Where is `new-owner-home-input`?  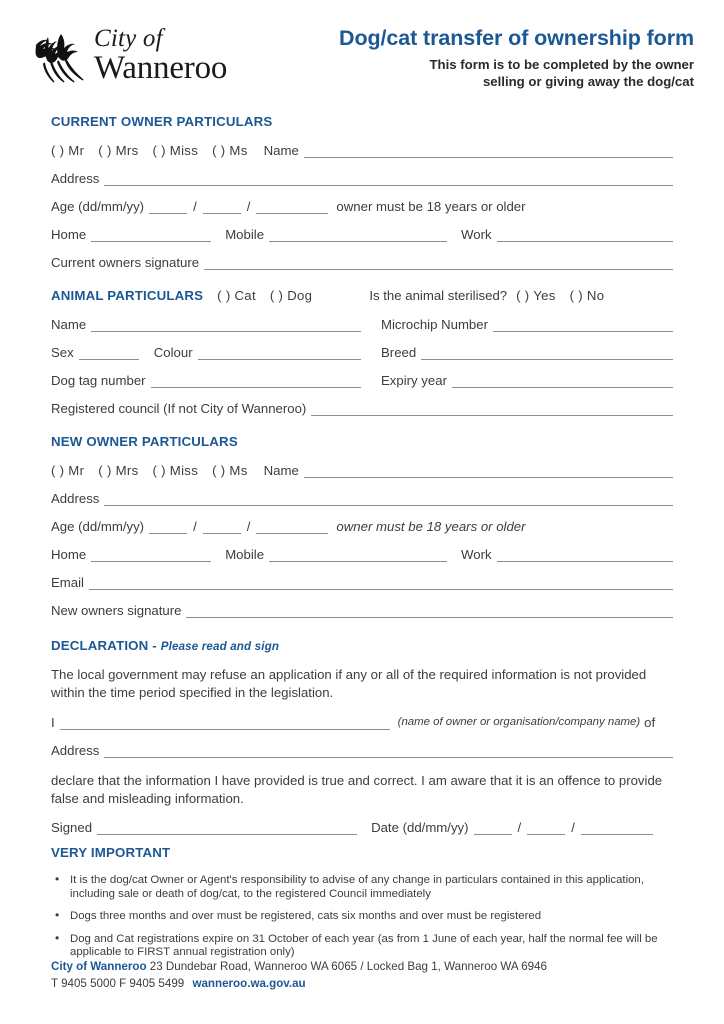 new-owner-home-input is located at coordinates (151, 555).